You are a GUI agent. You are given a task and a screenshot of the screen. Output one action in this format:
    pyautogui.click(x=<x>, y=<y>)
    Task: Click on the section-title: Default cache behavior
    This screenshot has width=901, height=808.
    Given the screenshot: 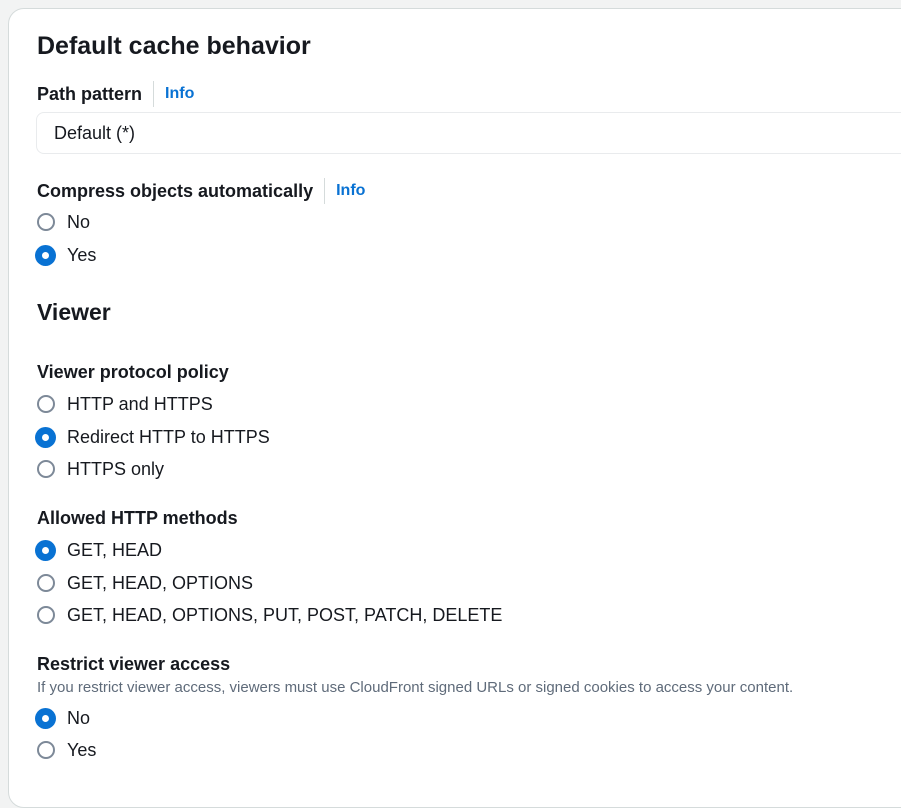 What is the action you would take?
    pyautogui.click(x=174, y=46)
    